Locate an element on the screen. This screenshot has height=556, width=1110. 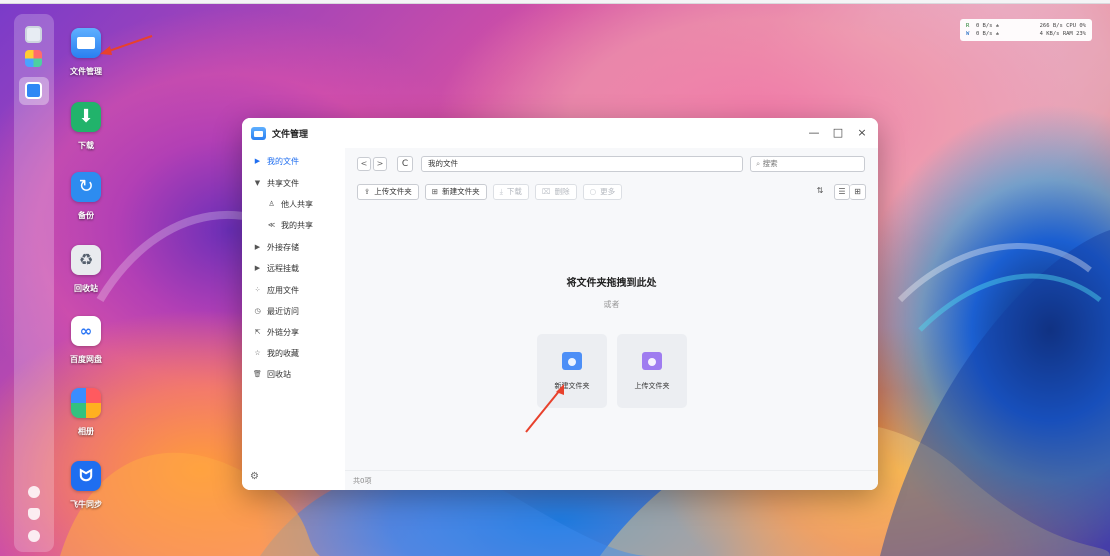
top-edge is located at coordinates (555, 2).